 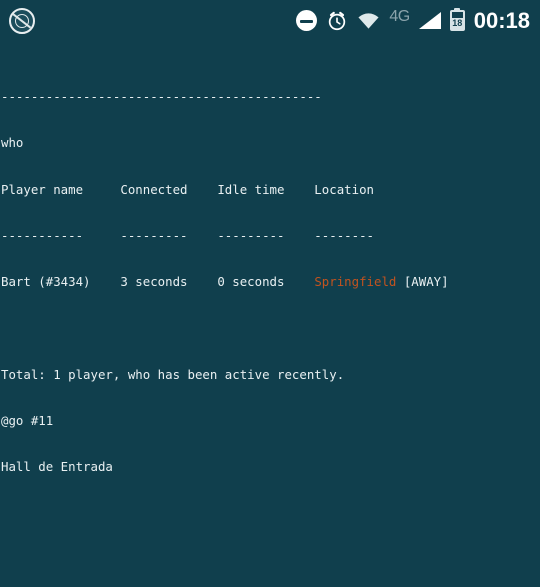 What do you see at coordinates (429, 20) in the screenshot?
I see `signal-strength-icon` at bounding box center [429, 20].